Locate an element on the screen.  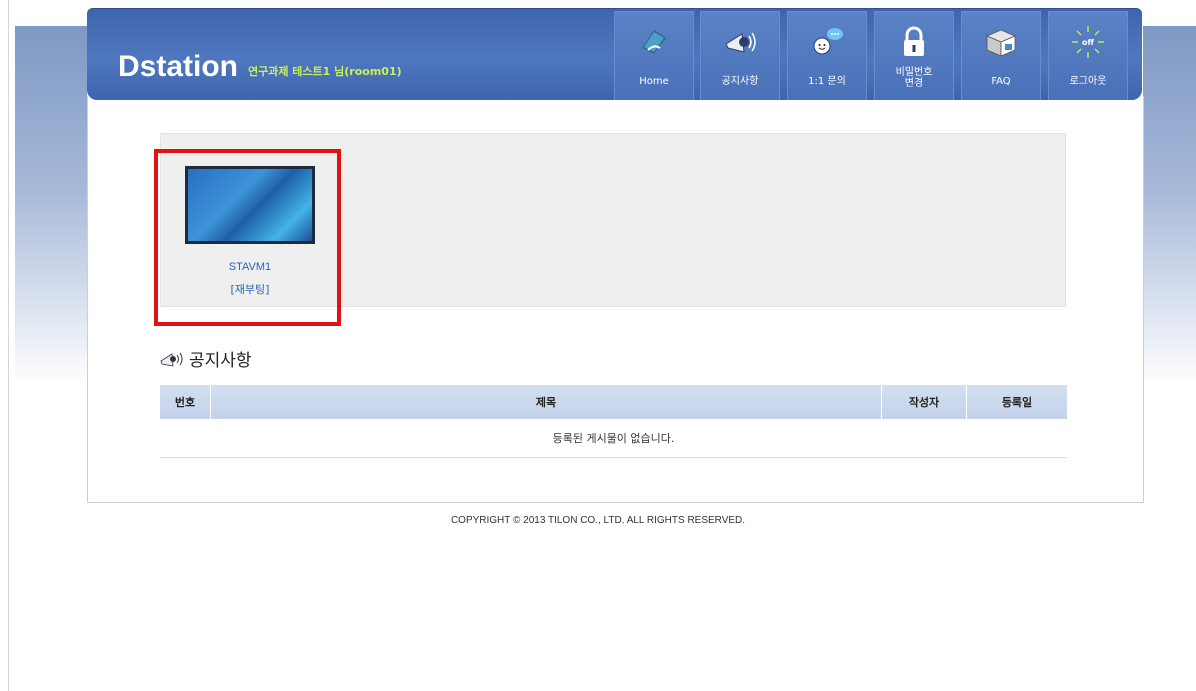
notice-table: 번호 제목 작성자 등록일 등록된 게시물이 없습니다. is located at coordinates (613, 421).